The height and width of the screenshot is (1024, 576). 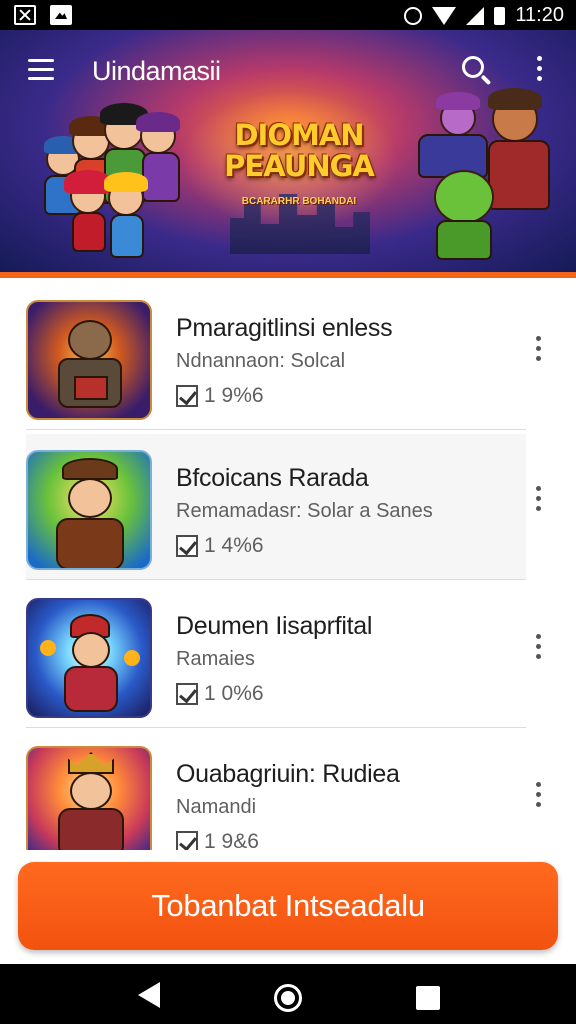 I want to click on banner-subtitle: BCARARHR BOHANDAI, so click(x=299, y=201).